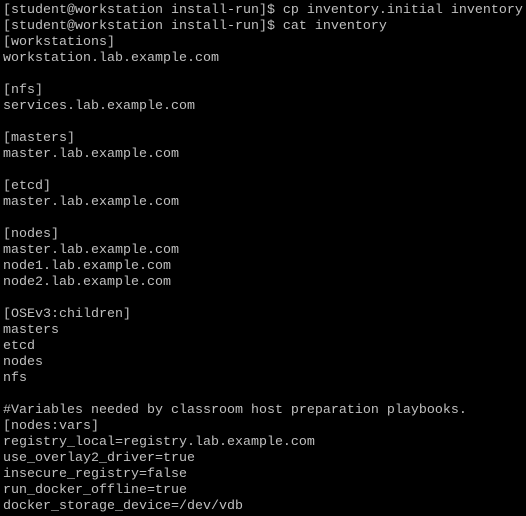 This screenshot has height=516, width=526. What do you see at coordinates (95, 490) in the screenshot?
I see `terminal-line: run_docker_offline=true` at bounding box center [95, 490].